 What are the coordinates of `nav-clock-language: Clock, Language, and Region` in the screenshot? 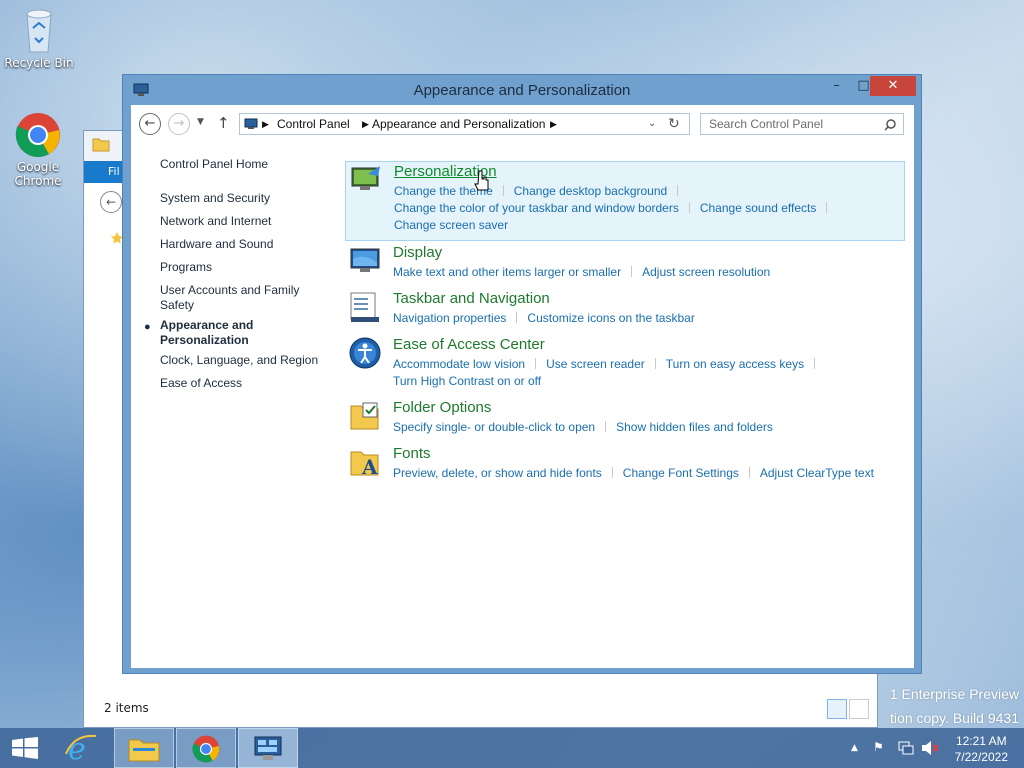 It's located at (245, 360).